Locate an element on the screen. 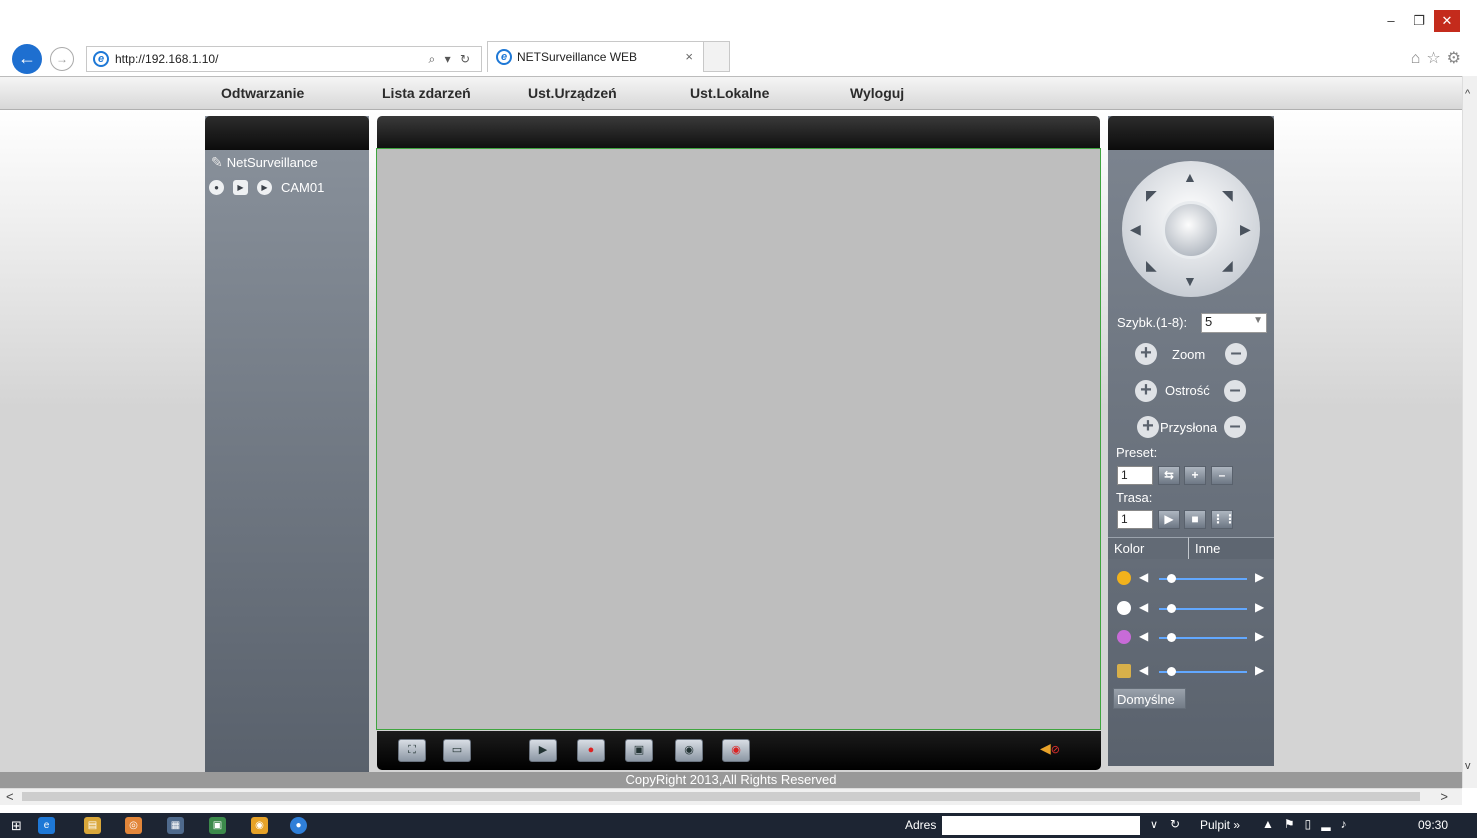  hue-slider: ◀ ▶ is located at coordinates (1192, 671).